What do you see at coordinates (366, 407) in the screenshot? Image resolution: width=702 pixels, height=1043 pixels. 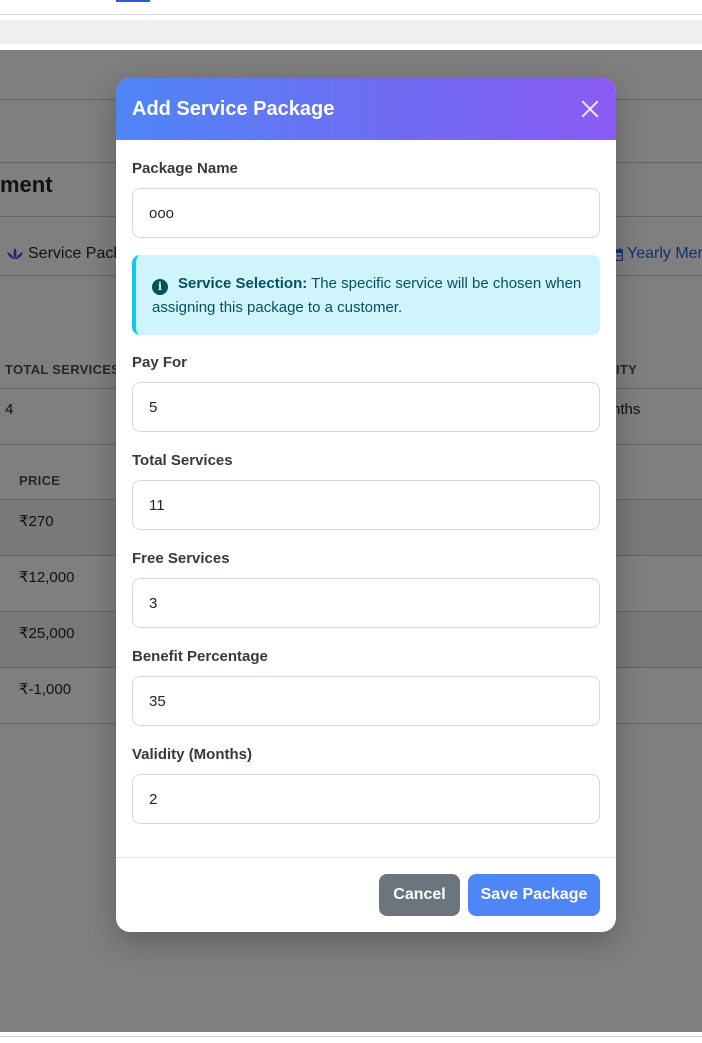 I see `pay-for-input` at bounding box center [366, 407].